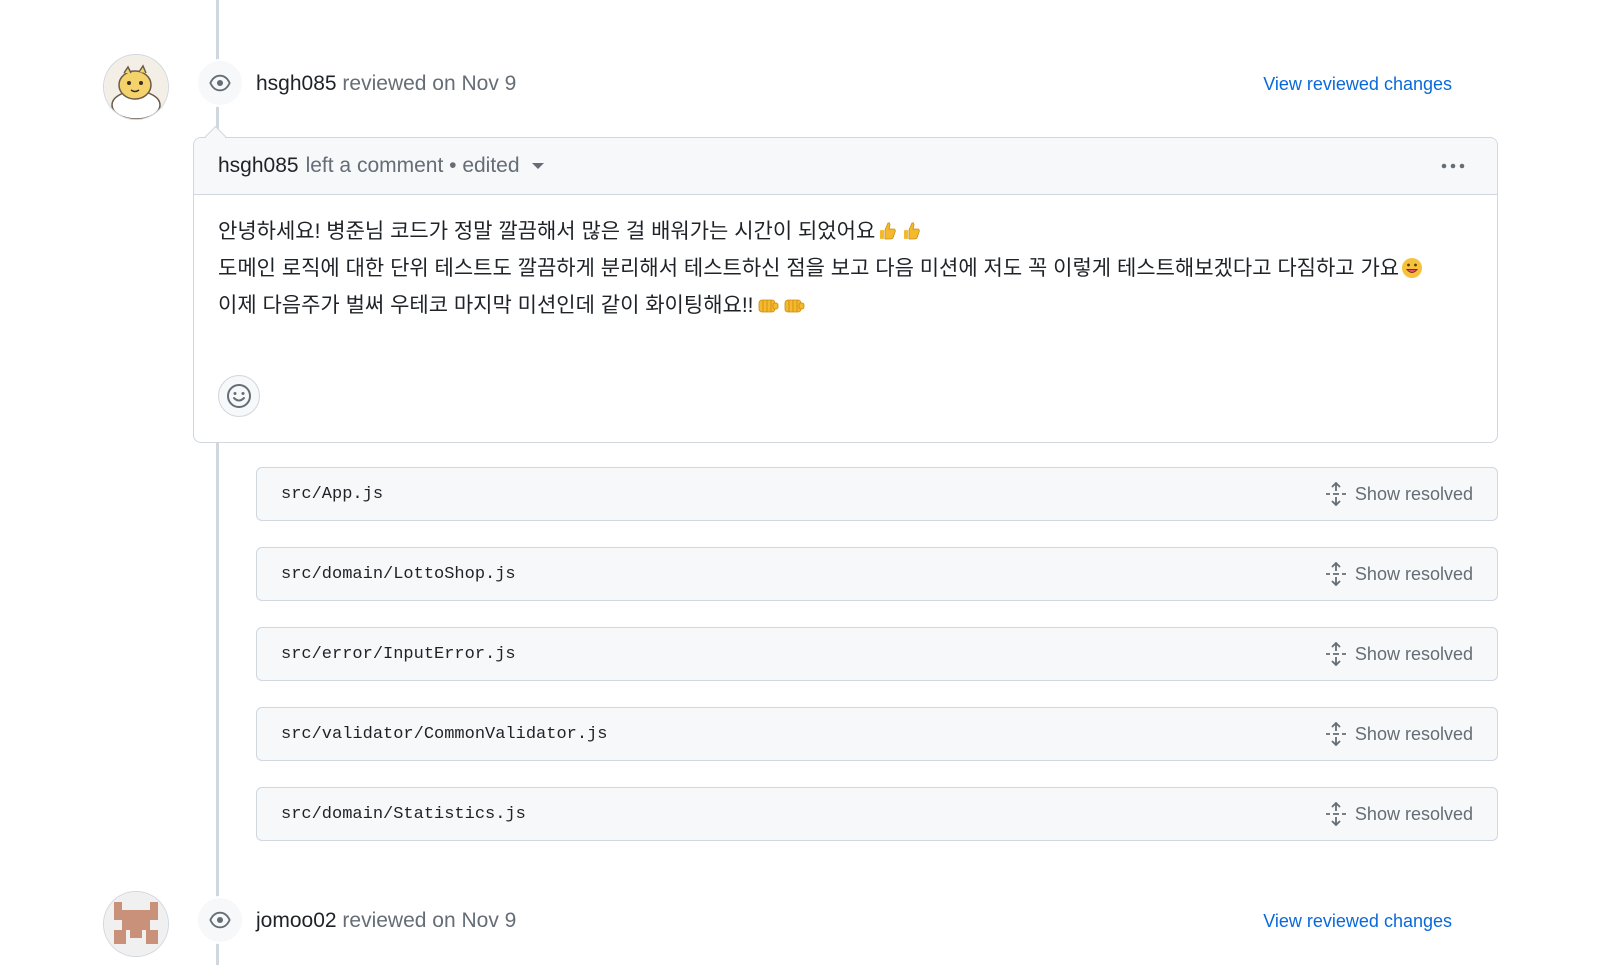 The image size is (1600, 965). Describe the element at coordinates (877, 654) in the screenshot. I see `resolved-thread-row: src/error/InputError.js Show resolved` at that location.